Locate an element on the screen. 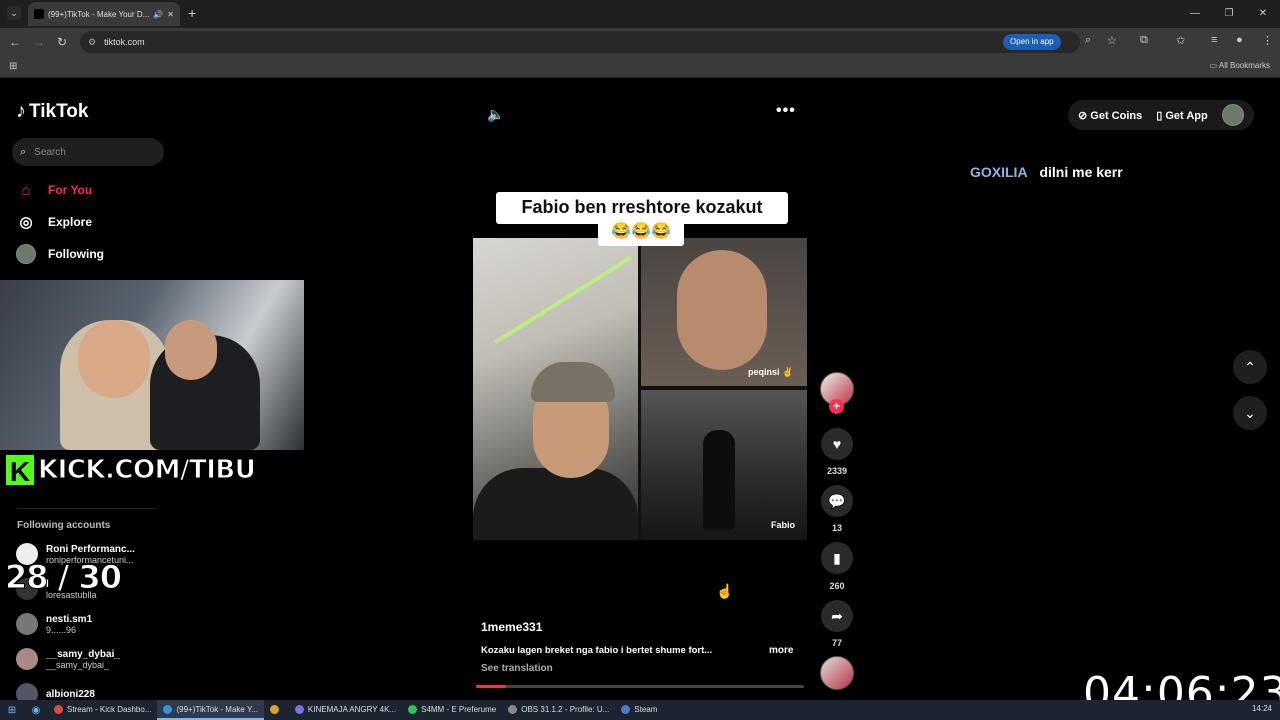  edge-icon: ◉ is located at coordinates (36, 710).